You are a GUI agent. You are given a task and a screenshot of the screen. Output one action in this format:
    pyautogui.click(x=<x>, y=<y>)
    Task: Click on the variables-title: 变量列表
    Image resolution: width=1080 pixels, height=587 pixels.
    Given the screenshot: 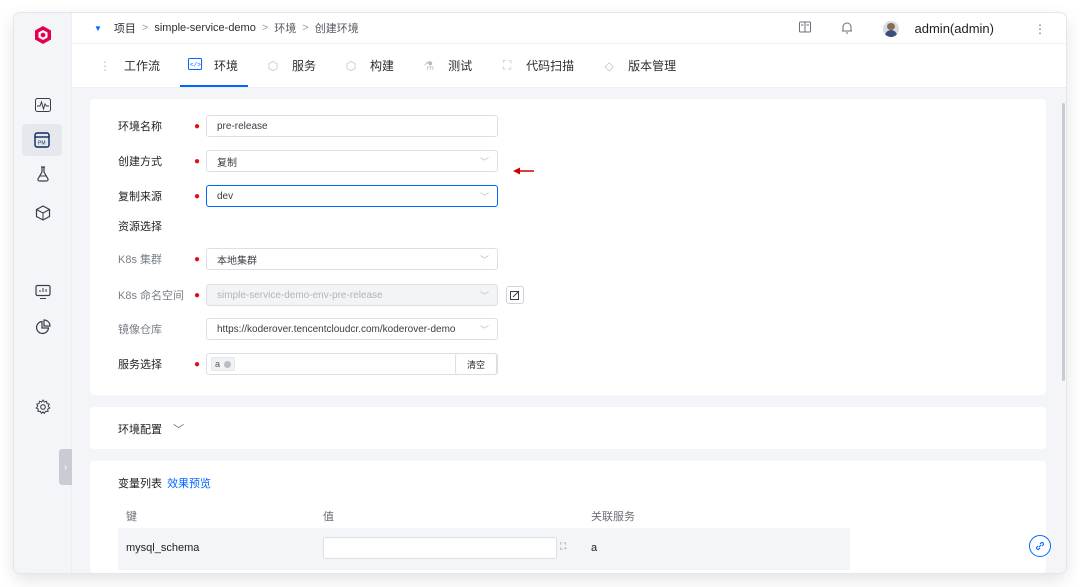 What is the action you would take?
    pyautogui.click(x=140, y=484)
    